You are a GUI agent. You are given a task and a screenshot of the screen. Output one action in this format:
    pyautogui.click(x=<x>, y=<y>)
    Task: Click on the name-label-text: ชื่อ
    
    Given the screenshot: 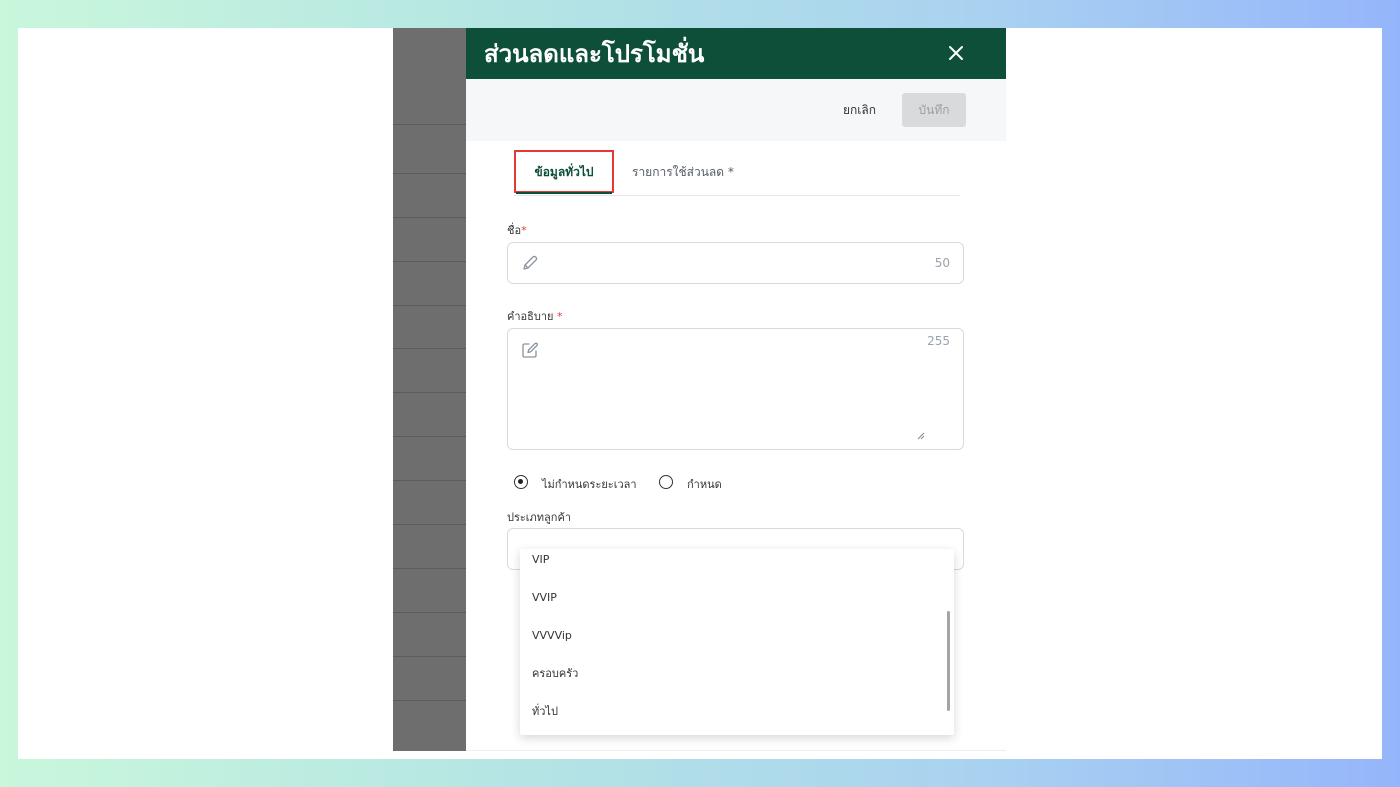 What is the action you would take?
    pyautogui.click(x=514, y=230)
    